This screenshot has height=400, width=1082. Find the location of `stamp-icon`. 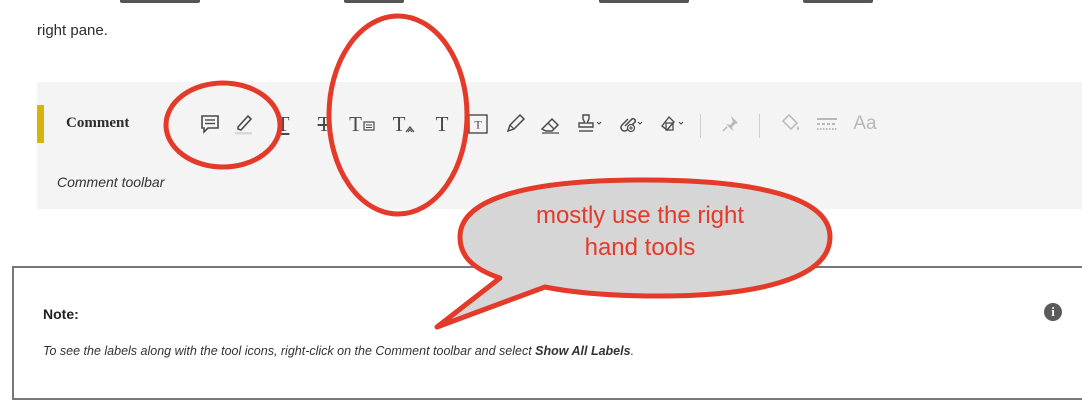

stamp-icon is located at coordinates (590, 124).